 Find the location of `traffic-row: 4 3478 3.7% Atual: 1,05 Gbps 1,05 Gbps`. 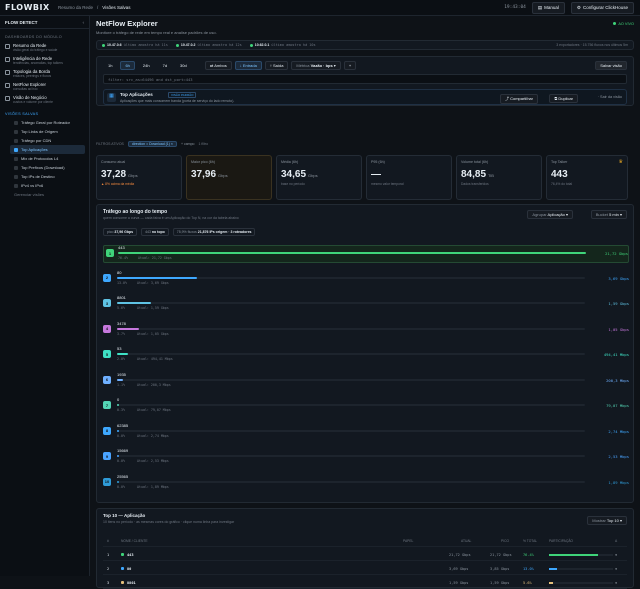

traffic-row: 4 3478 3.7% Atual: 1,05 Gbps 1,05 Gbps is located at coordinates (366, 331).